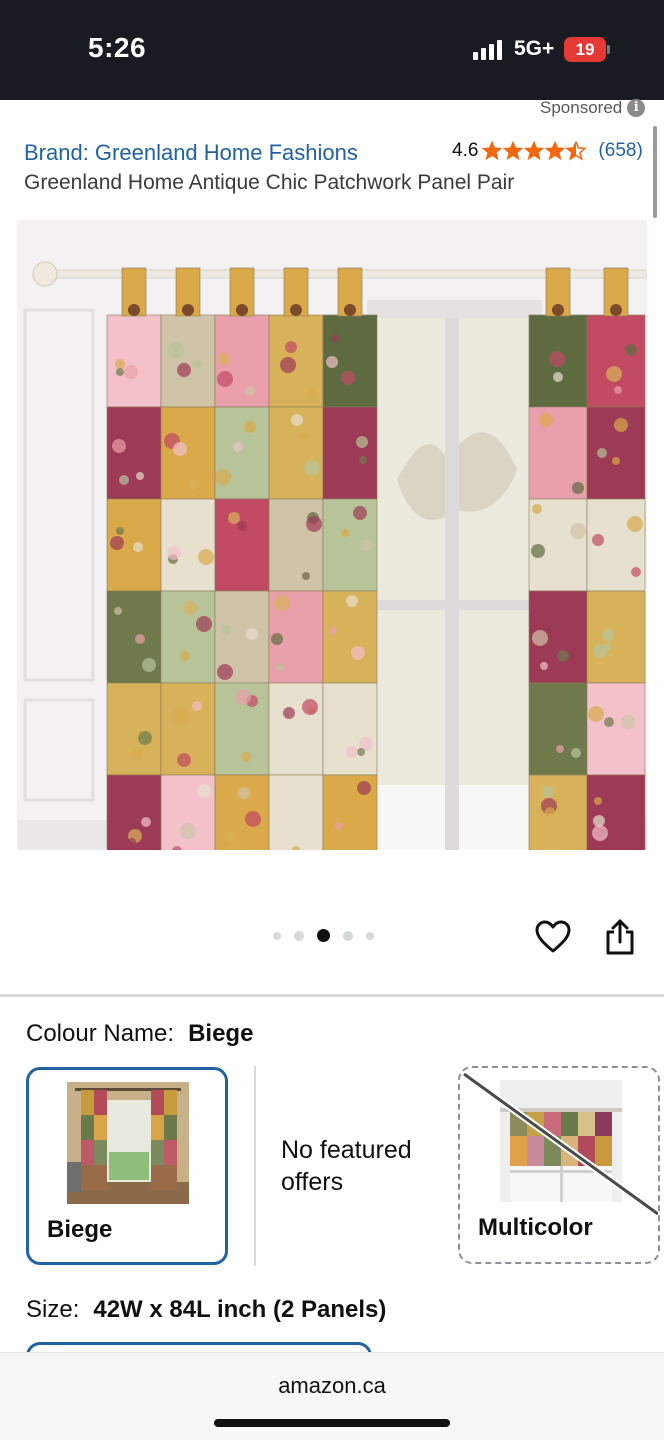  What do you see at coordinates (255, 1166) in the screenshot?
I see `swatch-separator` at bounding box center [255, 1166].